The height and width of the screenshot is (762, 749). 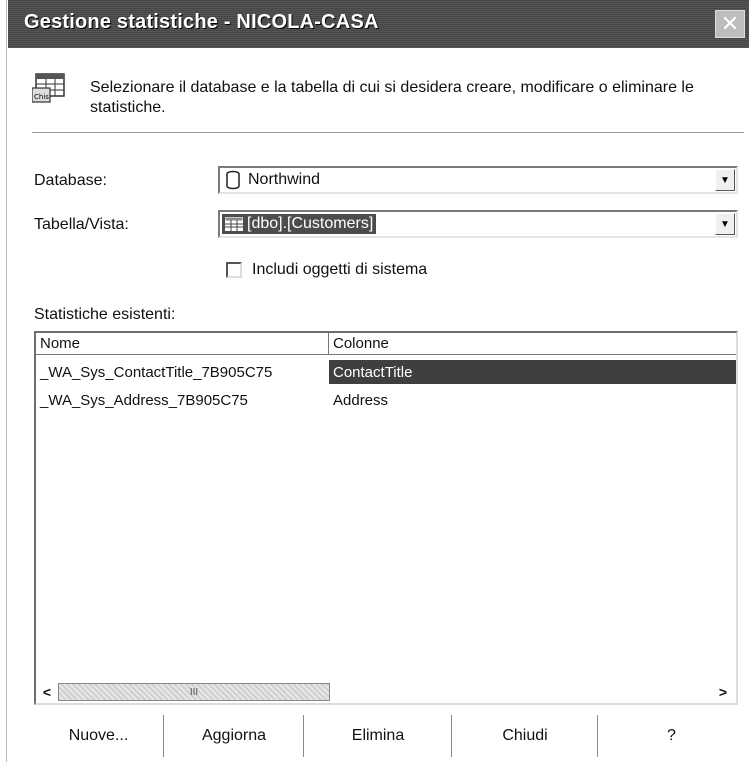 I want to click on include-system-objects-checkbox, so click(x=234, y=270).